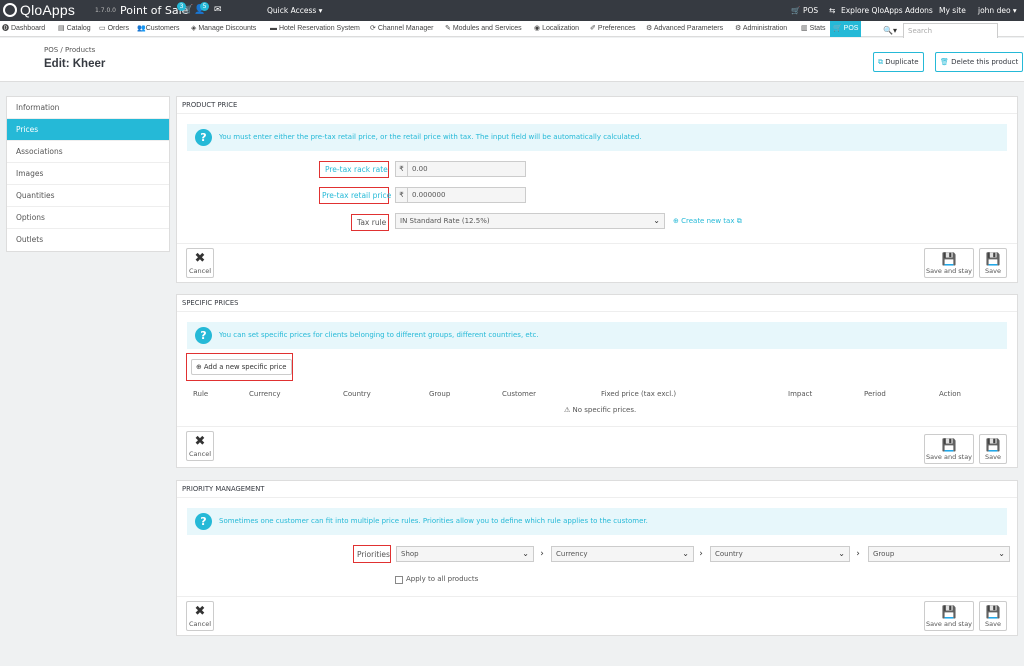  I want to click on priority-select-2: Currency ⌄, so click(622, 554).